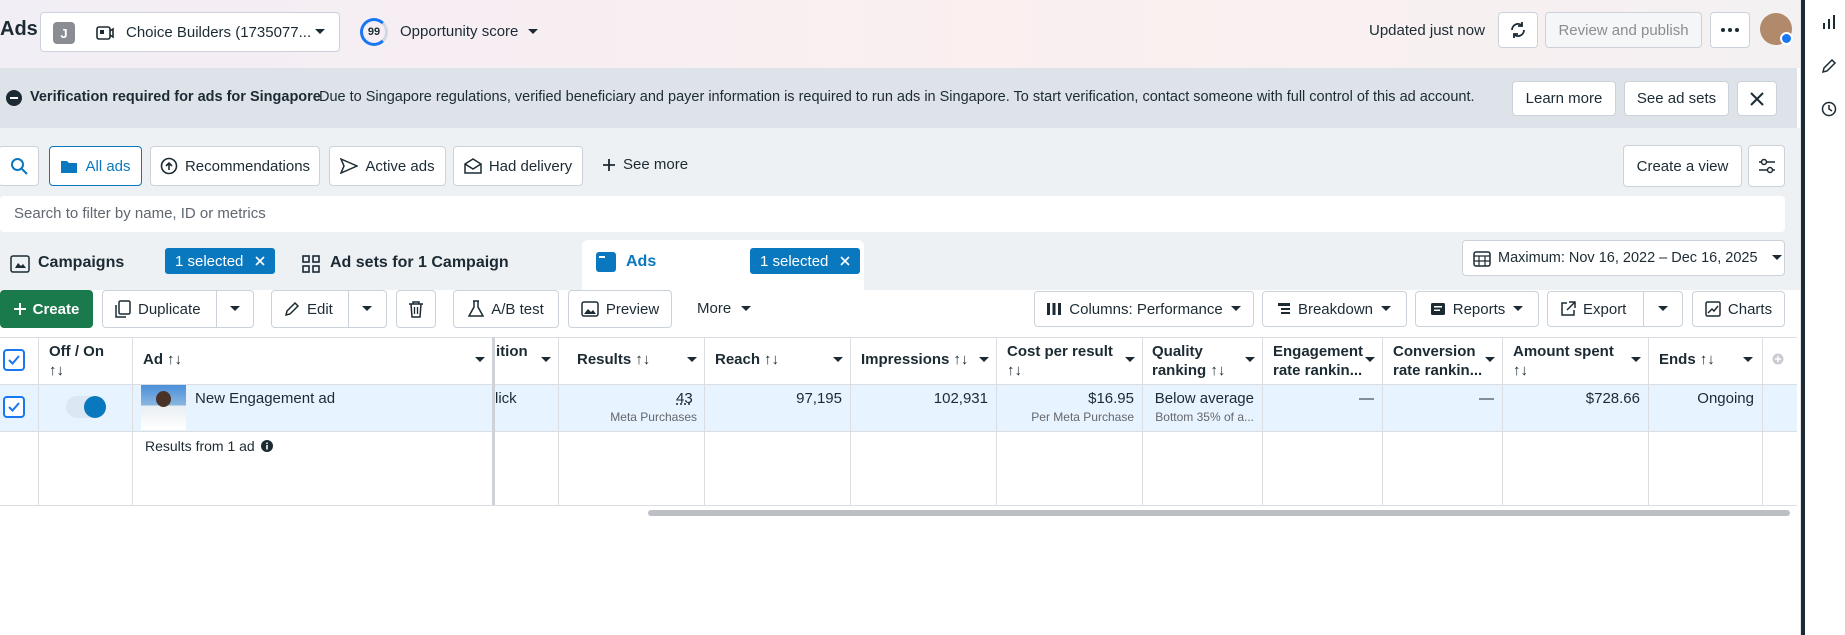 The height and width of the screenshot is (635, 1845). What do you see at coordinates (1687, 359) in the screenshot?
I see `column-header-ends: Ends ↑↓` at bounding box center [1687, 359].